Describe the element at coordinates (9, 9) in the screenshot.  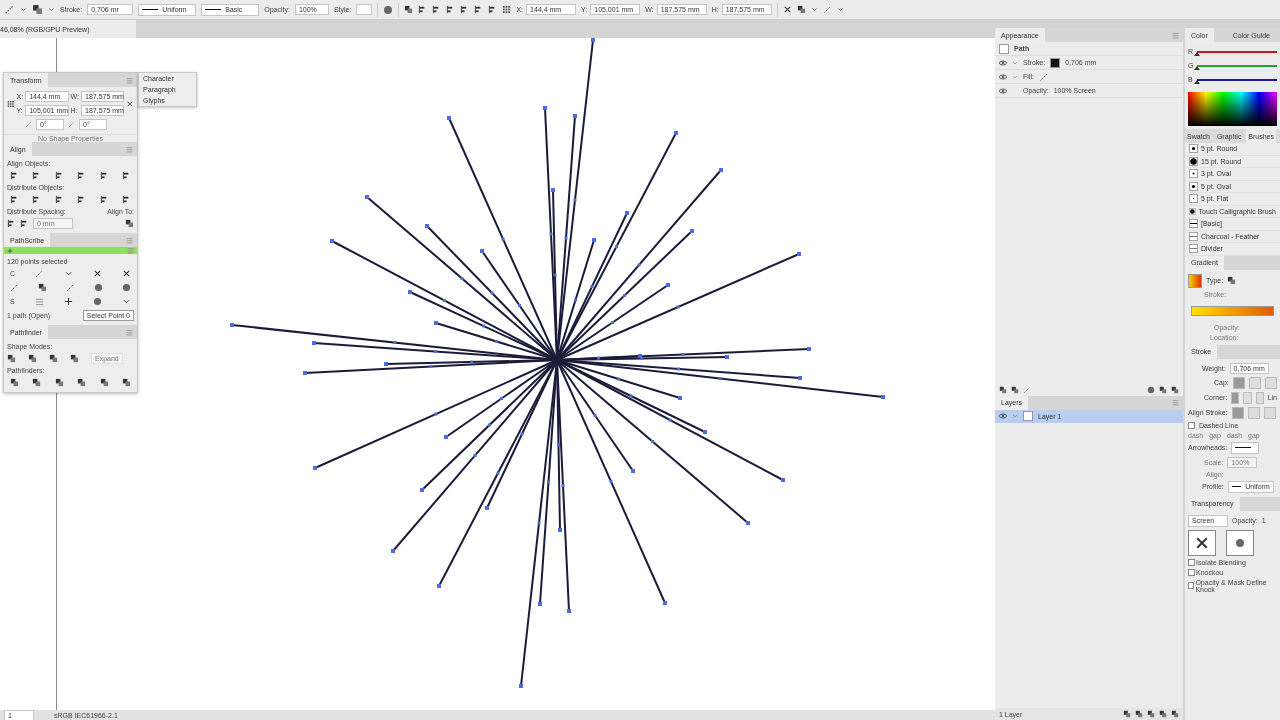
I see `stroke-swatch-icon` at that location.